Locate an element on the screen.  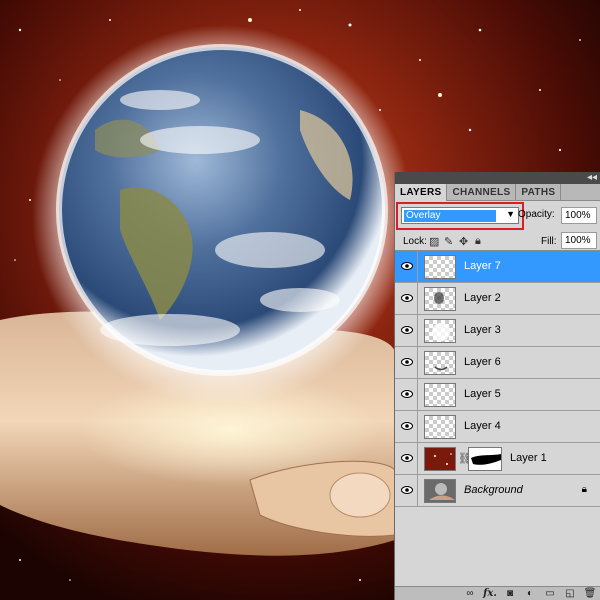
trash-icon: 🗑︎ is located at coordinates (590, 593).